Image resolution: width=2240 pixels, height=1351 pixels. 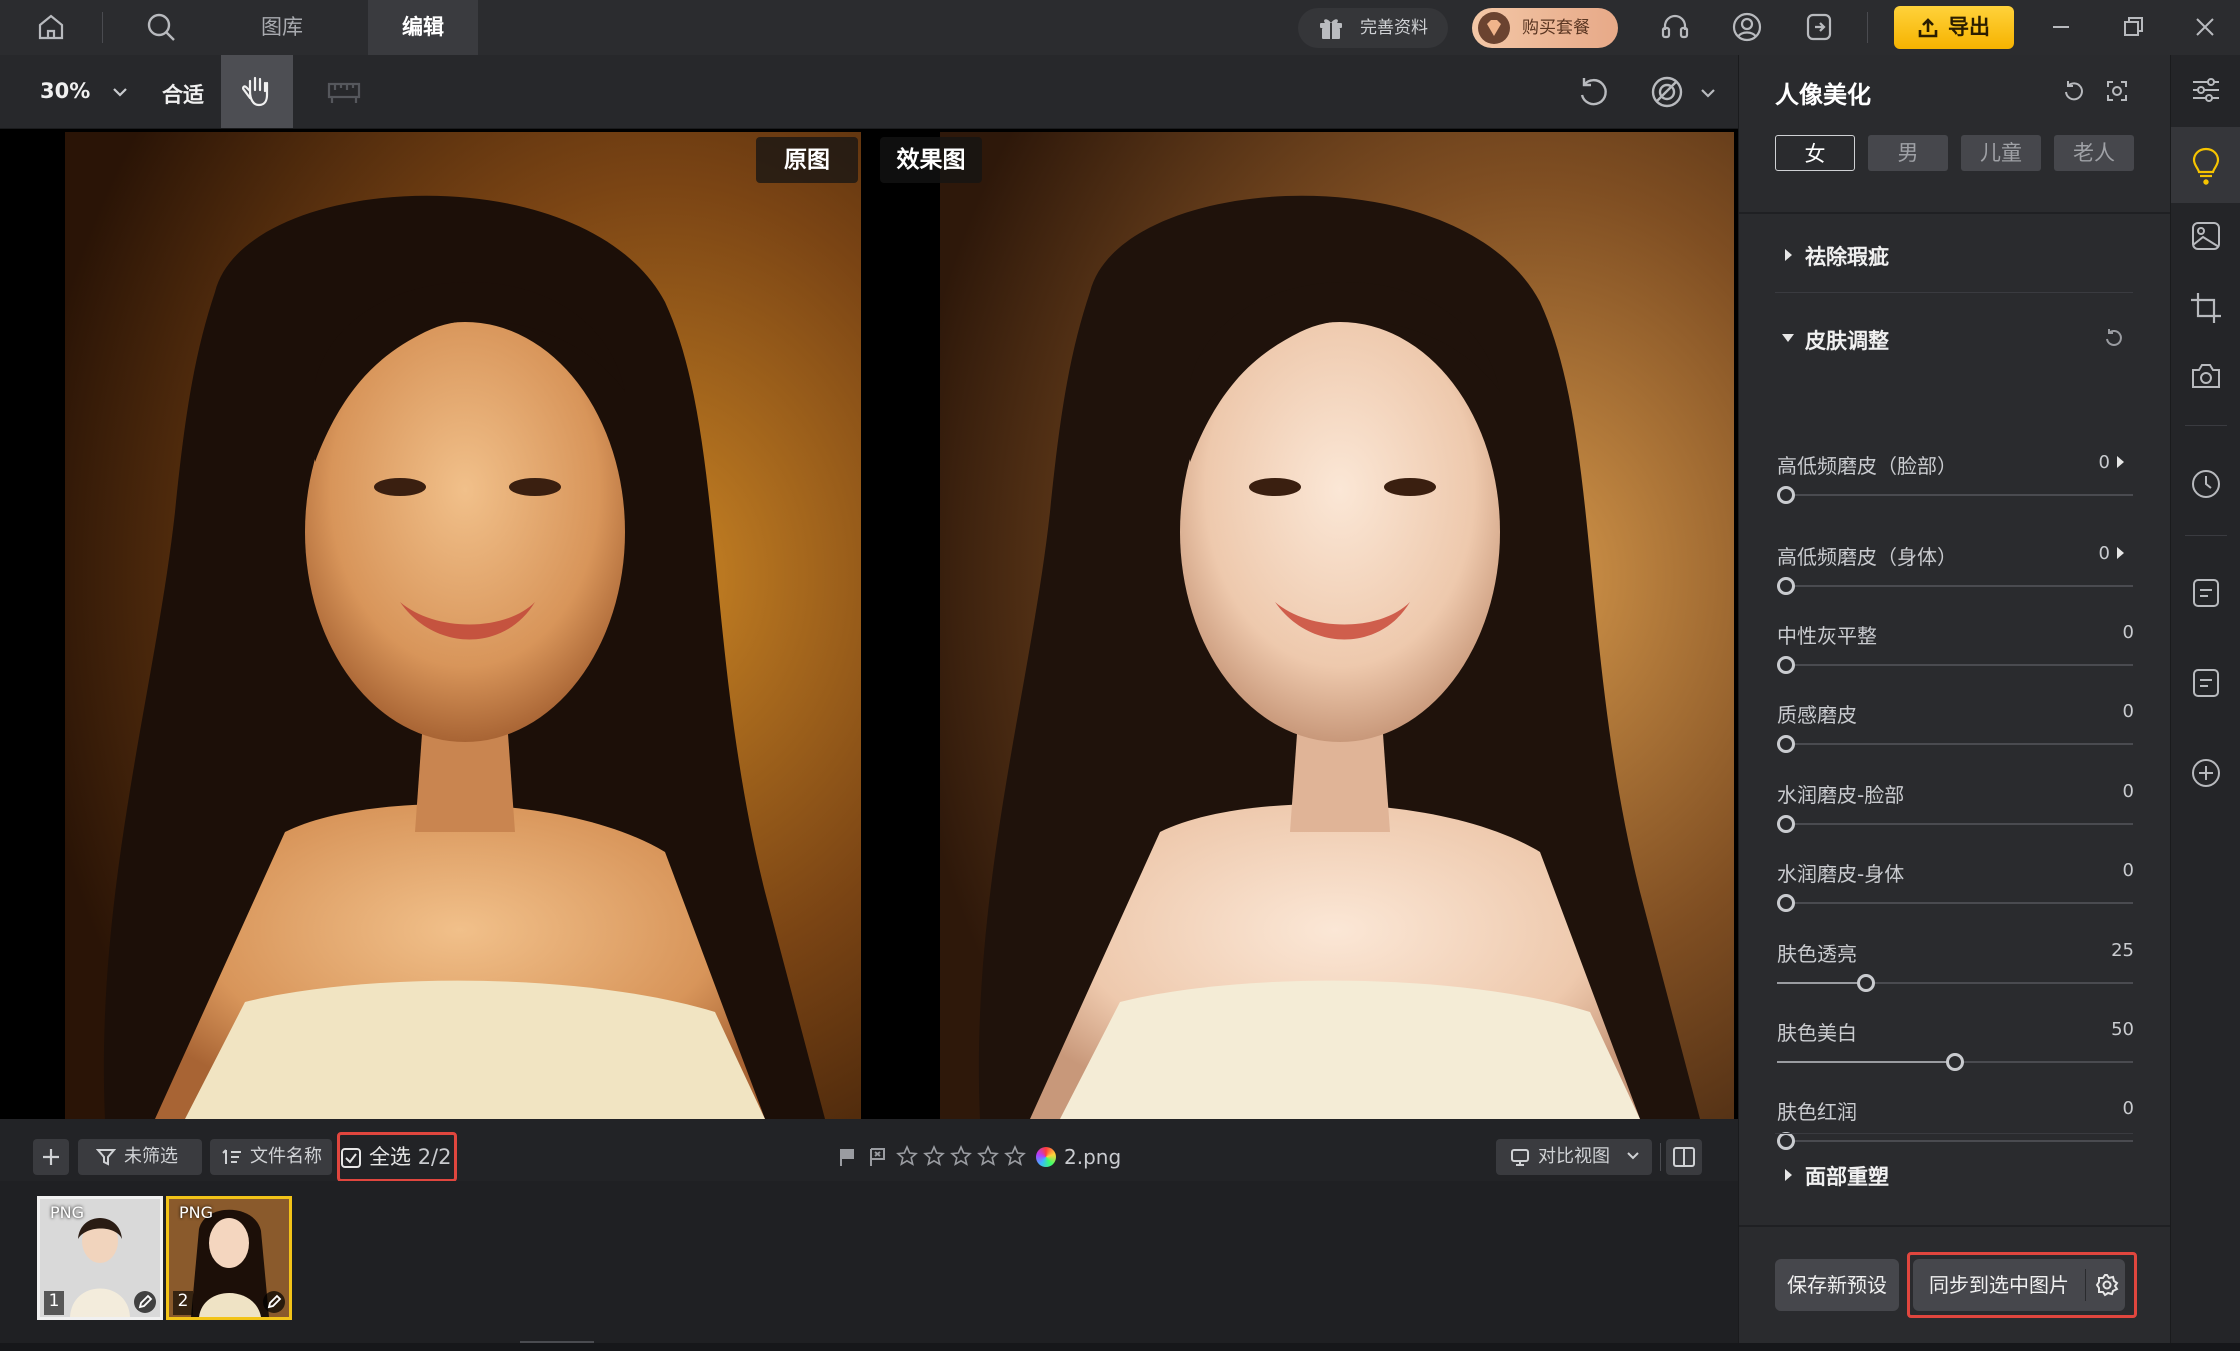 I want to click on camera-icon, so click(x=2206, y=376).